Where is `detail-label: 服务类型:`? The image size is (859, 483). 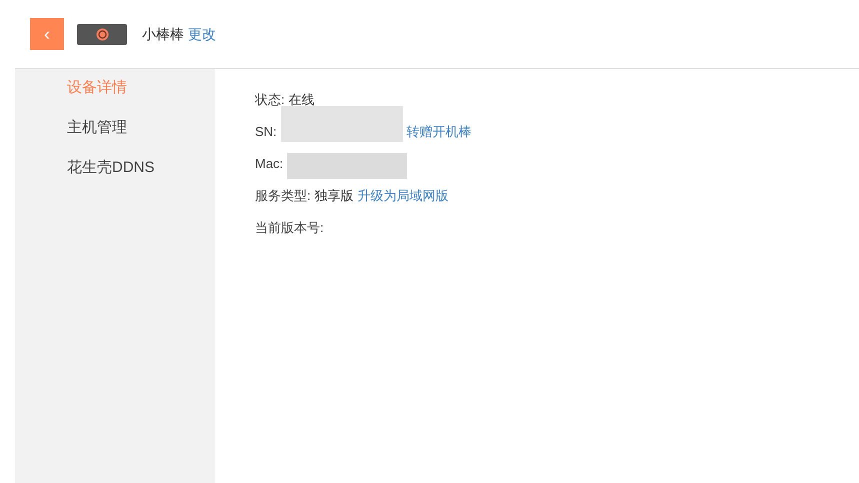
detail-label: 服务类型: is located at coordinates (283, 196).